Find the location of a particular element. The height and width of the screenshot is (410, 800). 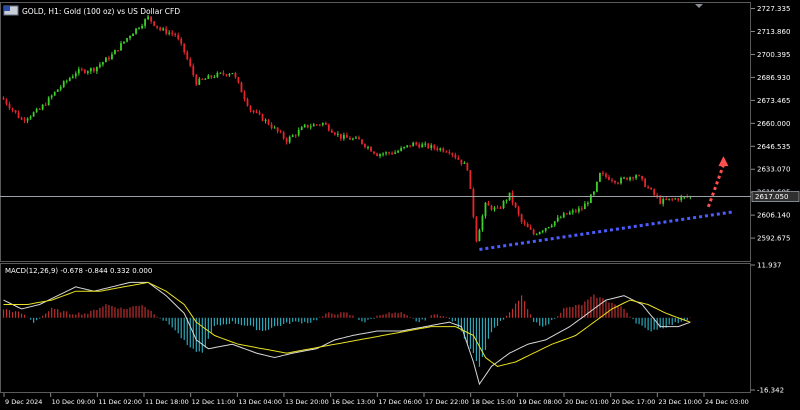

price-tick-label: 2592.675 is located at coordinates (773, 239).